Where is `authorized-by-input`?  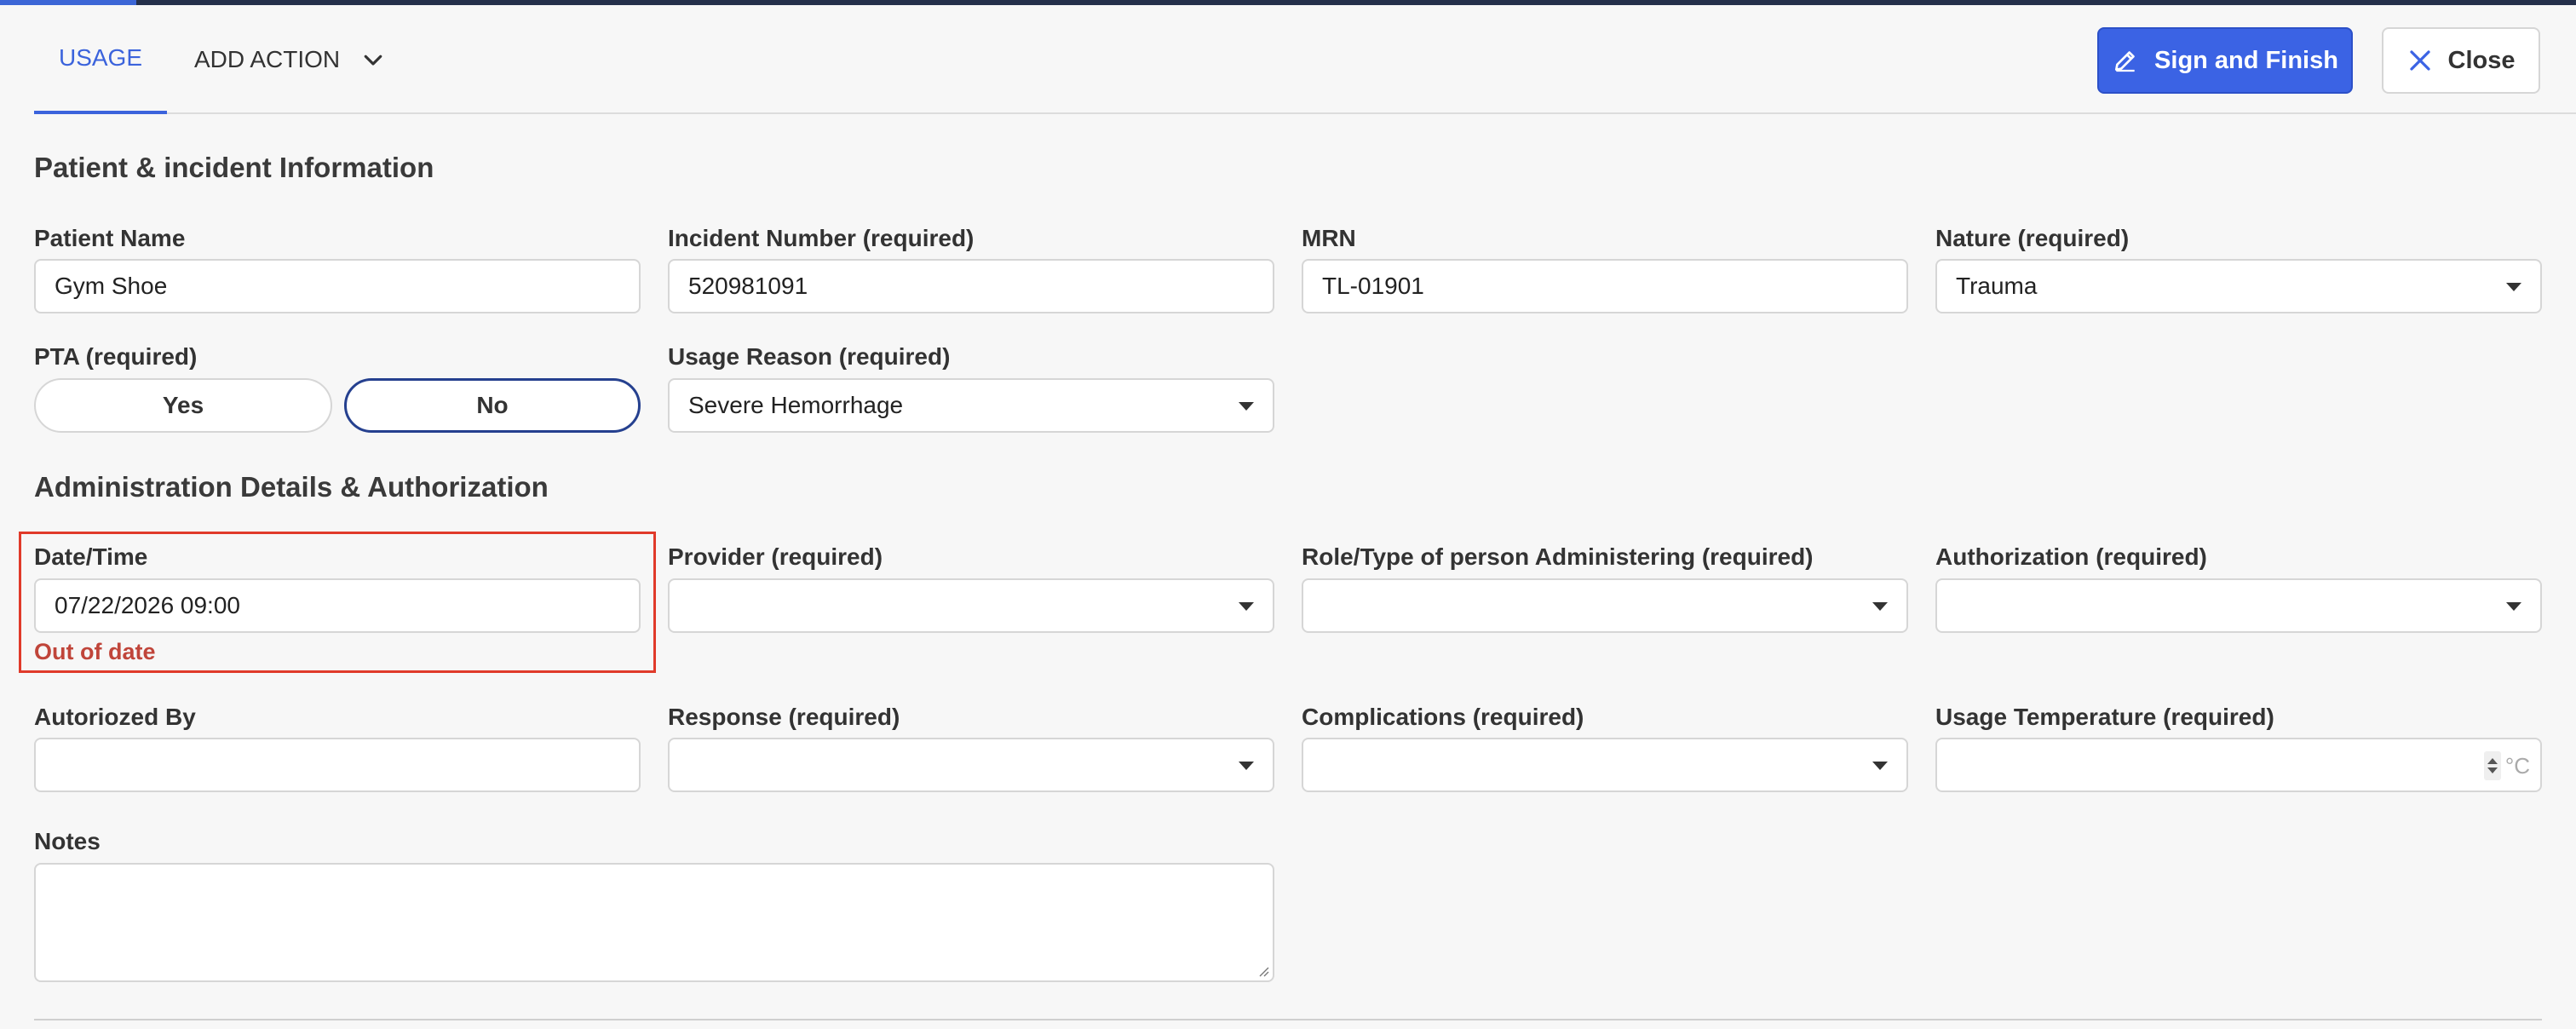
authorized-by-input is located at coordinates (337, 765).